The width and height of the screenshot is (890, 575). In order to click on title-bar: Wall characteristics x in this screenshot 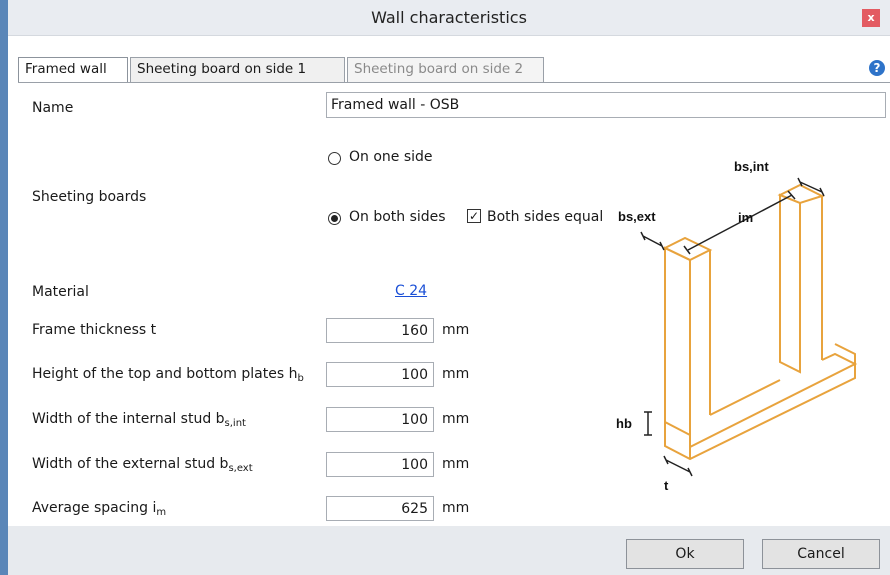, I will do `click(449, 18)`.